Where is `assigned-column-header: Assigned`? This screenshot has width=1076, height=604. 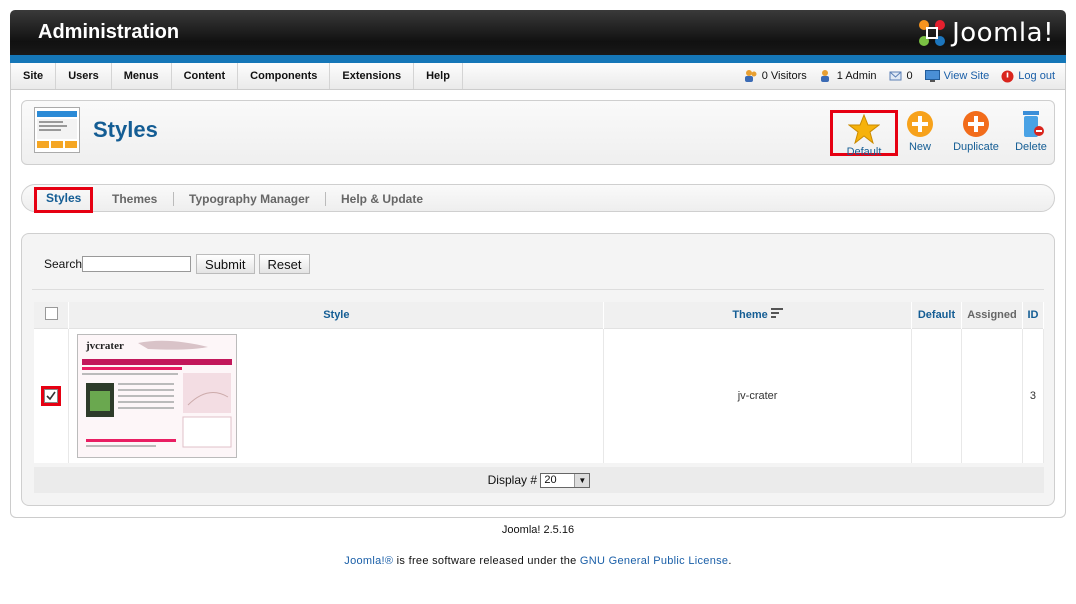
assigned-column-header: Assigned is located at coordinates (992, 315).